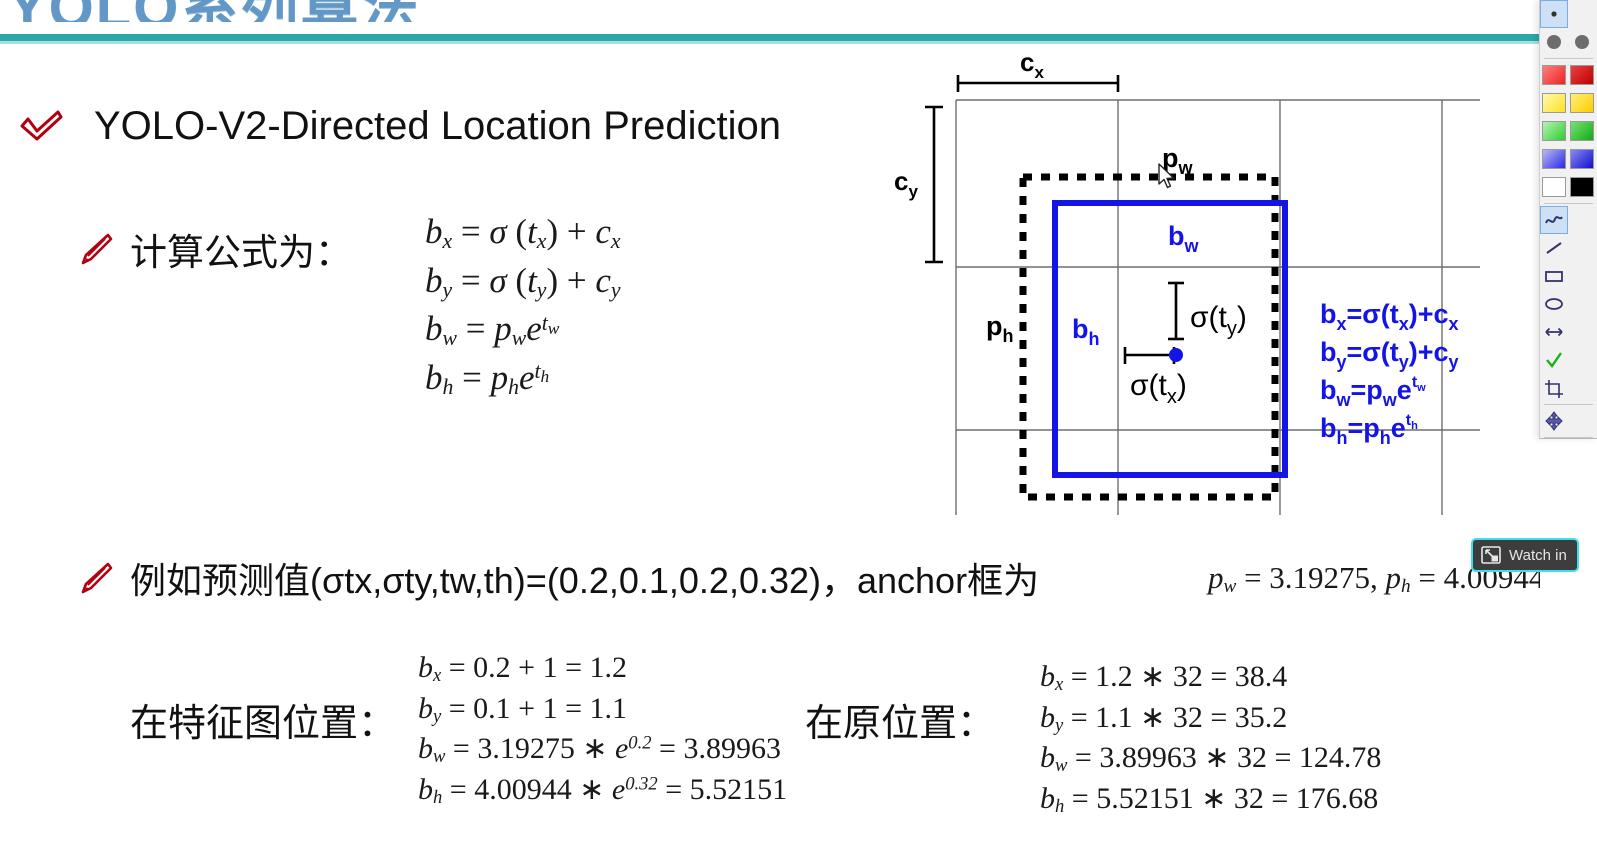 Image resolution: width=1597 pixels, height=846 pixels. Describe the element at coordinates (487, 378) in the screenshot. I see `formula-bh: bh = pheth` at that location.